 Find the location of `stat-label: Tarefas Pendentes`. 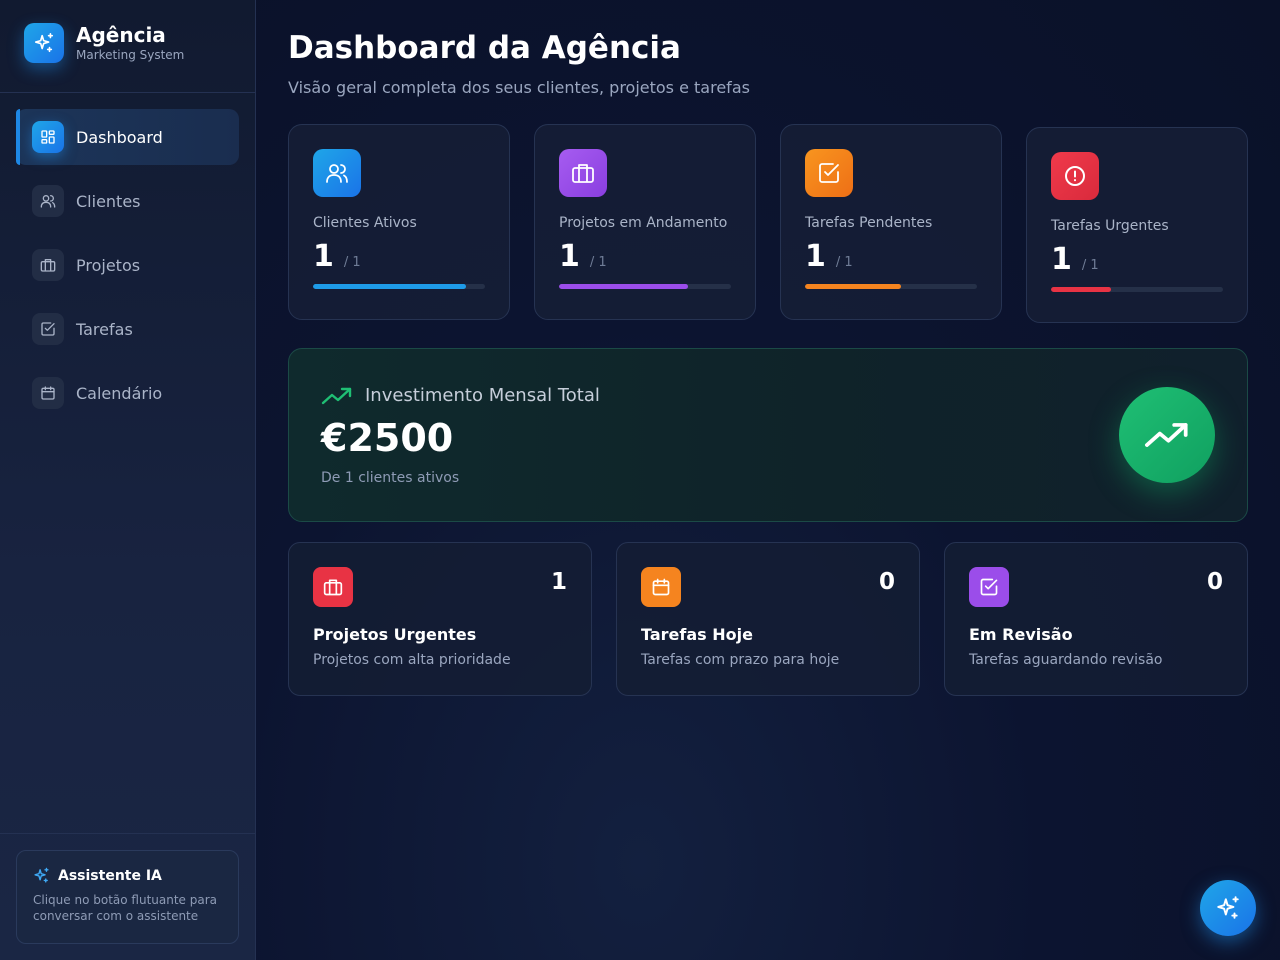

stat-label: Tarefas Pendentes is located at coordinates (869, 223).